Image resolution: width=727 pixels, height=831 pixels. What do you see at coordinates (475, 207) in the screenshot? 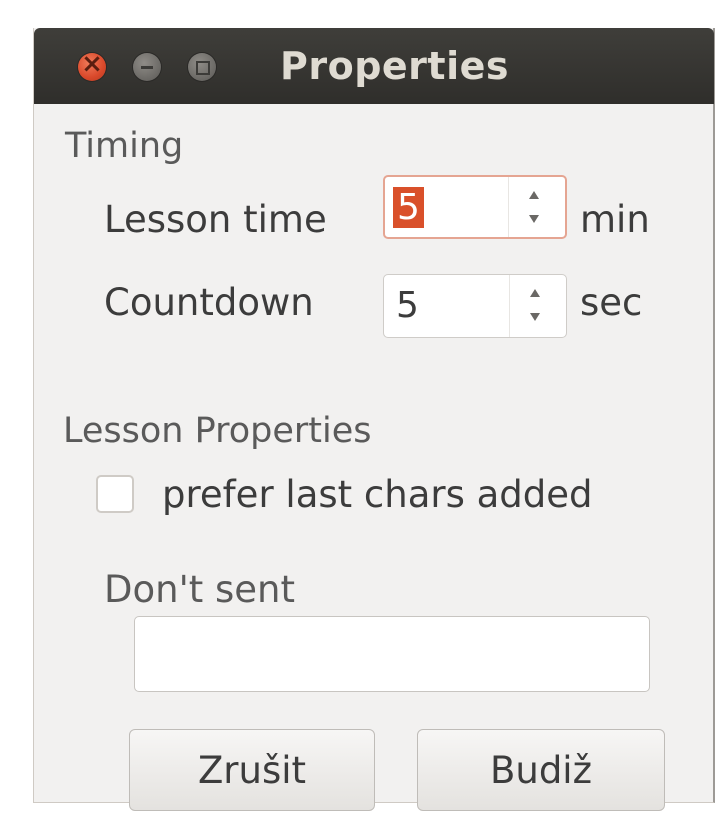
I see `lesson-time-spinbutton: 5` at bounding box center [475, 207].